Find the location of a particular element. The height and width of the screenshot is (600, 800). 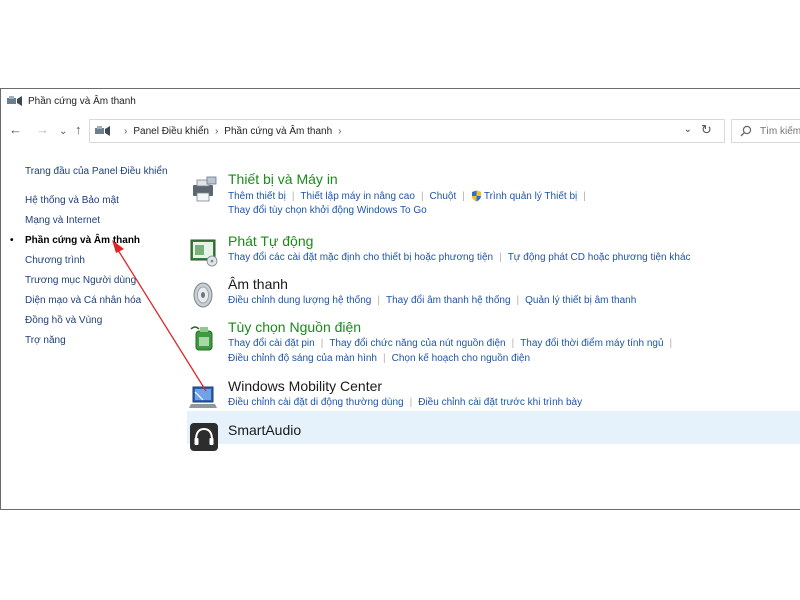

sleep-time-link: Thay đổi thời điểm máy tính ngủ is located at coordinates (591, 343).